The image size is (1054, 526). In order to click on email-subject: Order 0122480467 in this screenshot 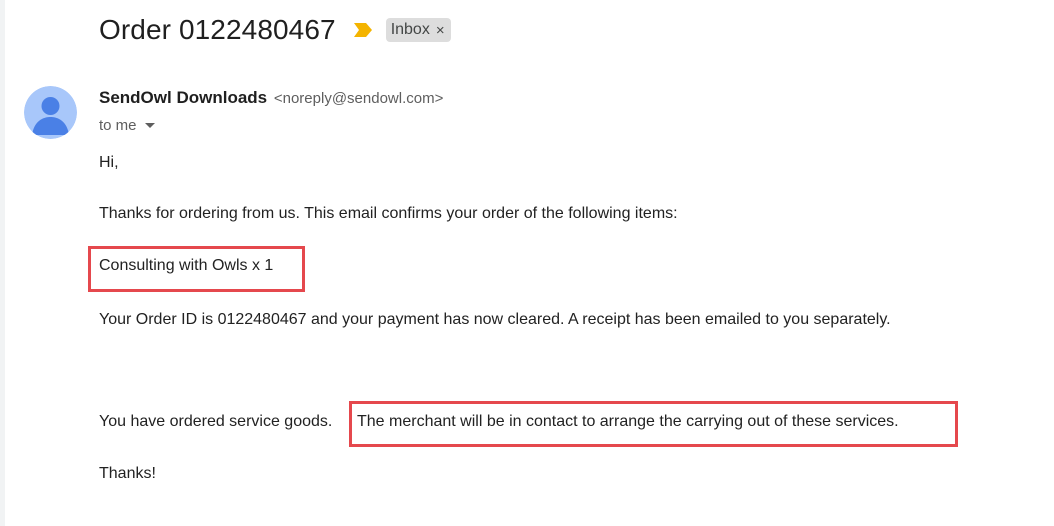, I will do `click(217, 29)`.